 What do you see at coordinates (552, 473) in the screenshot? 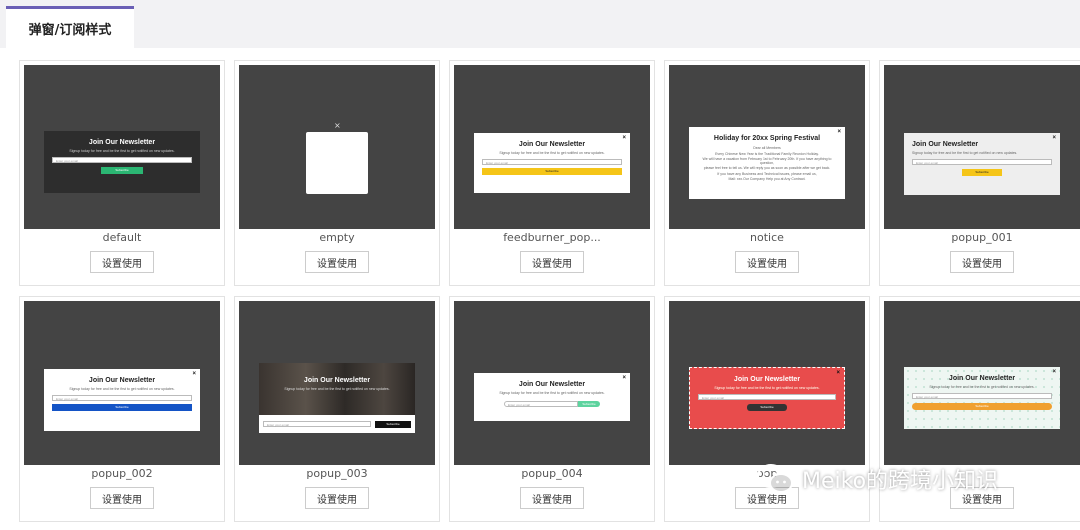
I see `template-name: popup_004` at bounding box center [552, 473].